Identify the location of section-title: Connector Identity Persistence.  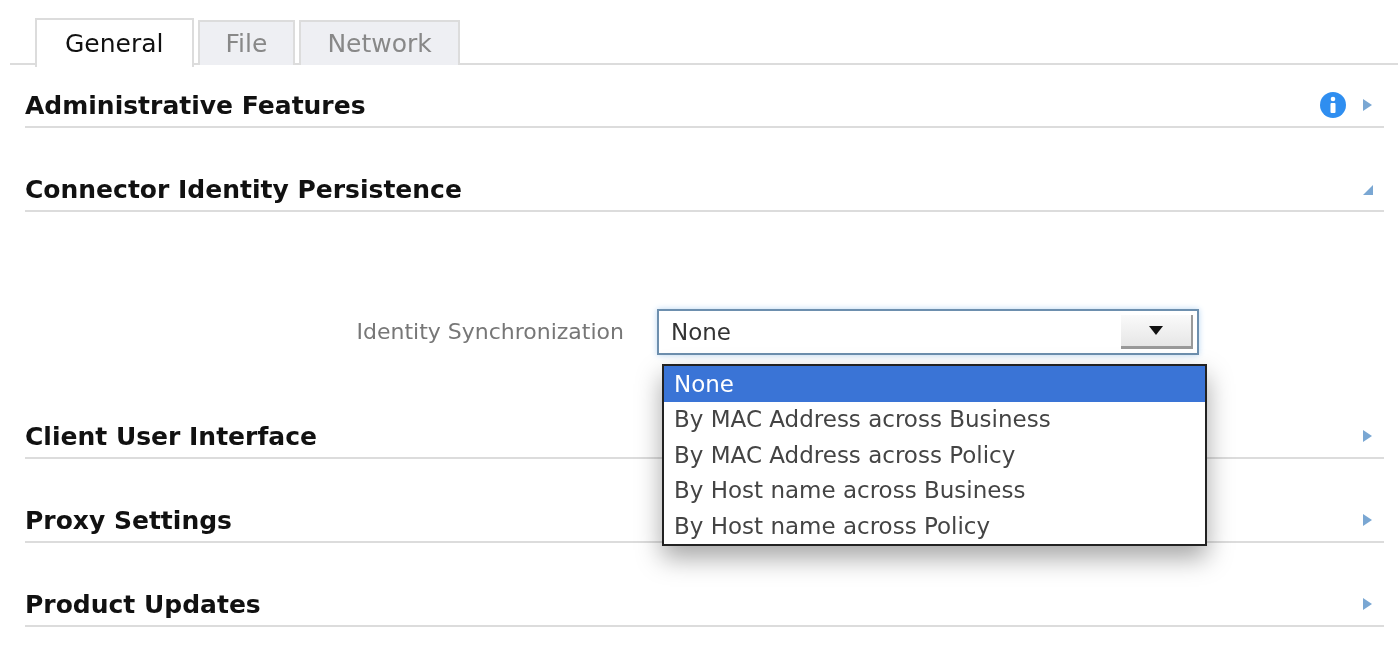
(243, 189).